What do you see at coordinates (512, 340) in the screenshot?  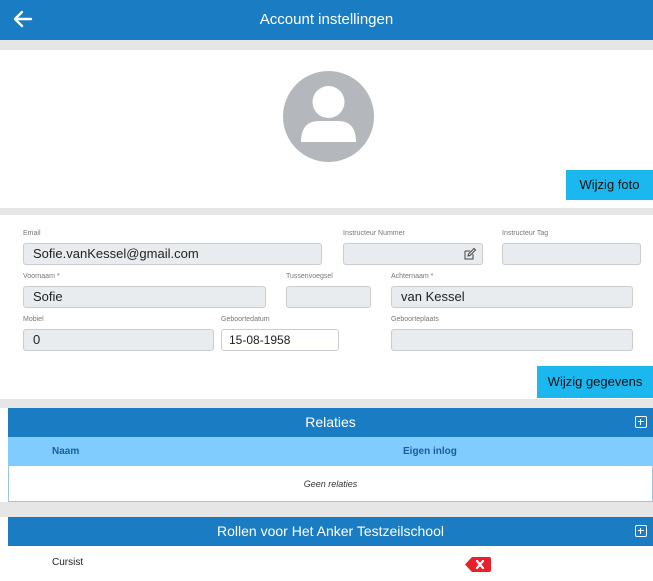 I see `birthplace-field` at bounding box center [512, 340].